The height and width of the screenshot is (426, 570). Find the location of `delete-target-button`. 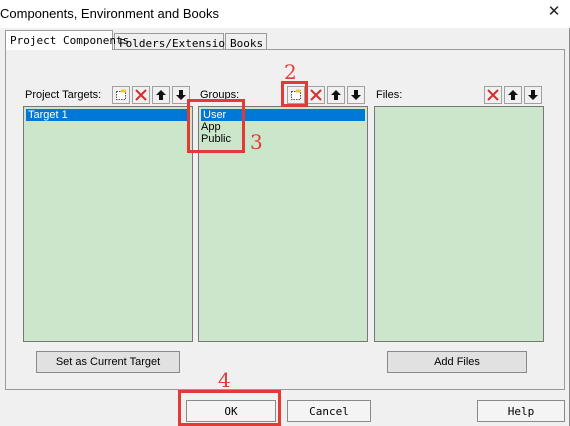

delete-target-button is located at coordinates (141, 95).